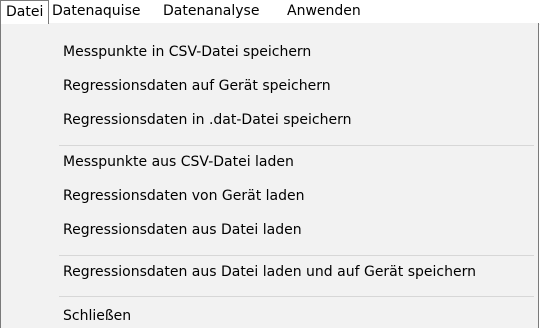  What do you see at coordinates (187, 52) in the screenshot?
I see `menu-item-save-csv: Messpunkte in CSV-Datei speichern` at bounding box center [187, 52].